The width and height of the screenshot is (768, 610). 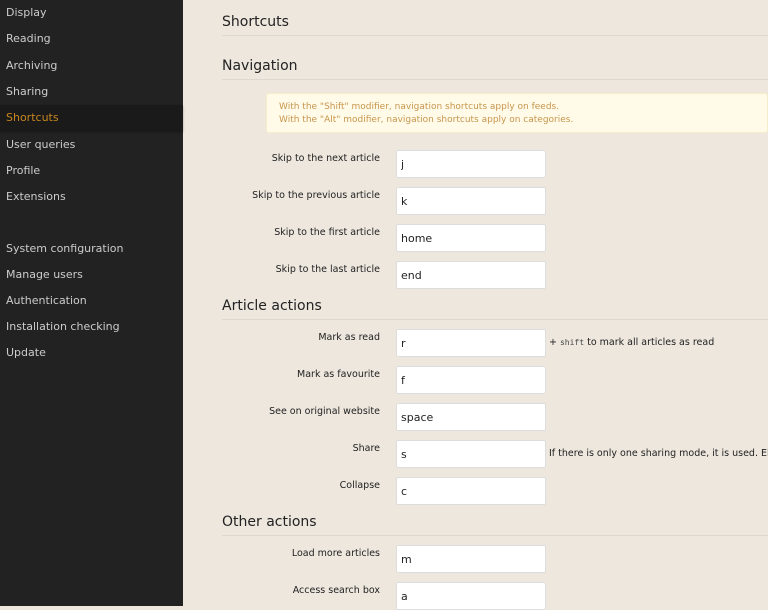 What do you see at coordinates (91, 249) in the screenshot?
I see `sidebar-item-system-configuration: System configuration` at bounding box center [91, 249].